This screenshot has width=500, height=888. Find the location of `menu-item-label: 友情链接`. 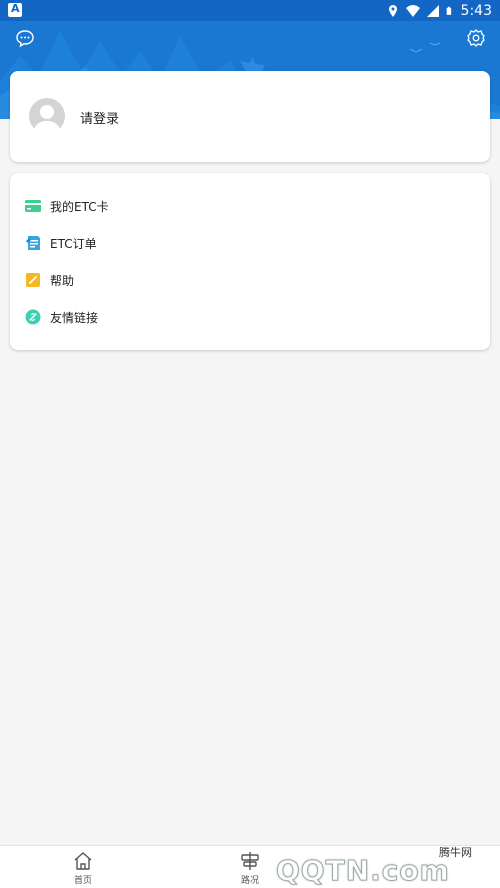

menu-item-label: 友情链接 is located at coordinates (74, 317).